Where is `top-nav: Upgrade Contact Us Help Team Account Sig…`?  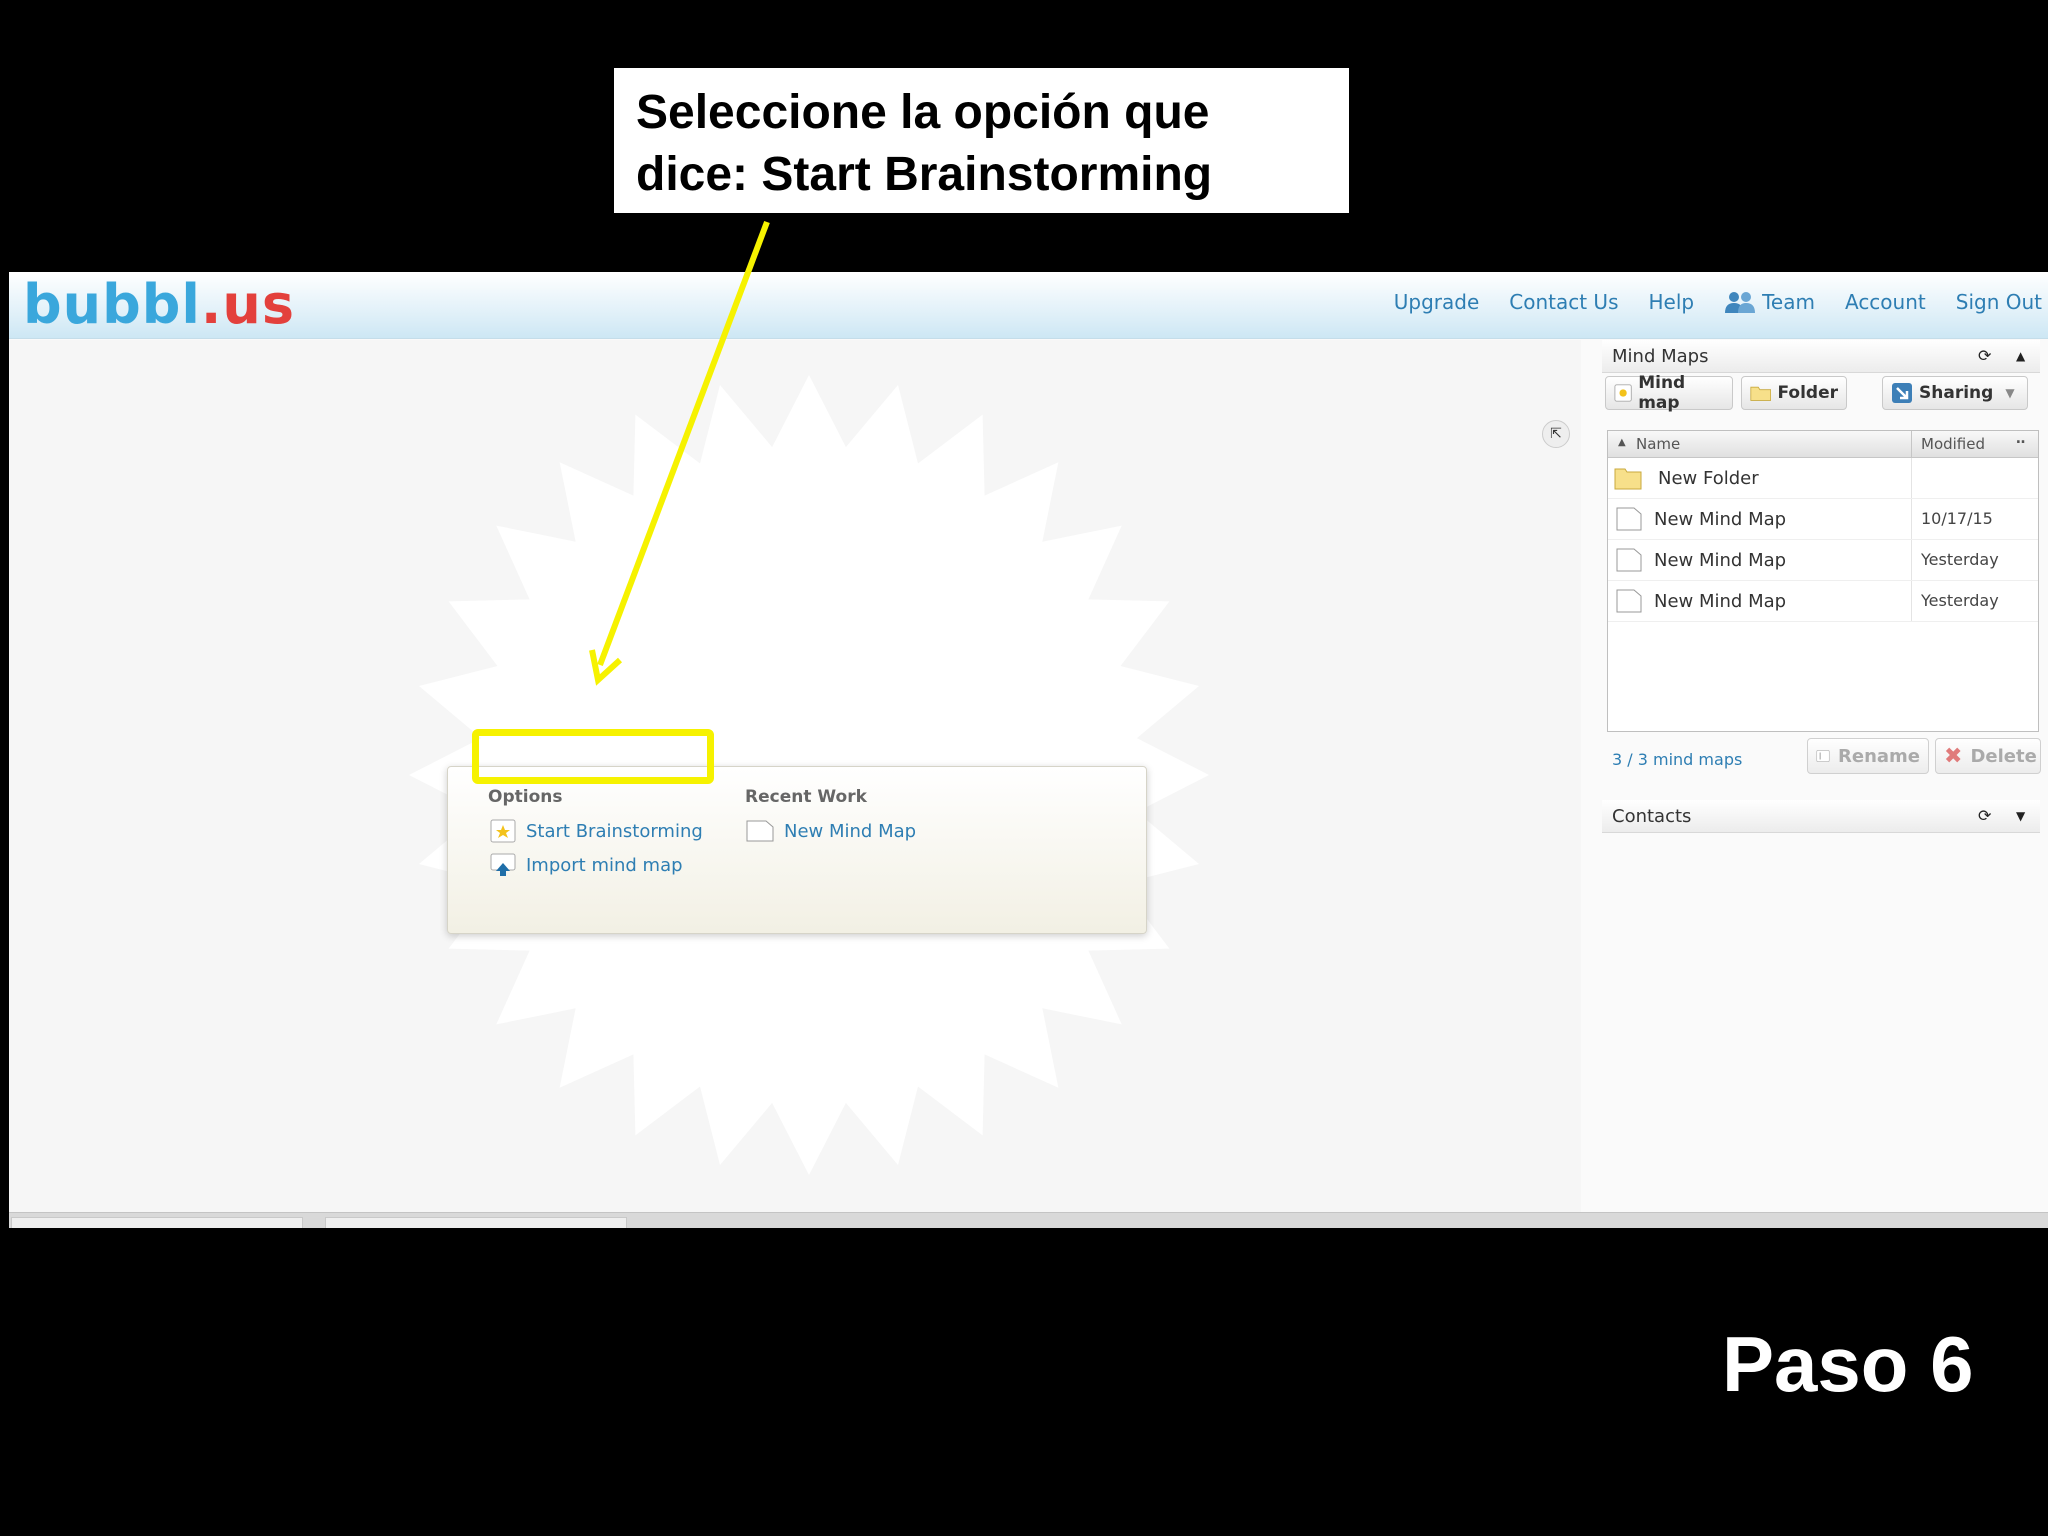 top-nav: Upgrade Contact Us Help Team Account Sig… is located at coordinates (1718, 302).